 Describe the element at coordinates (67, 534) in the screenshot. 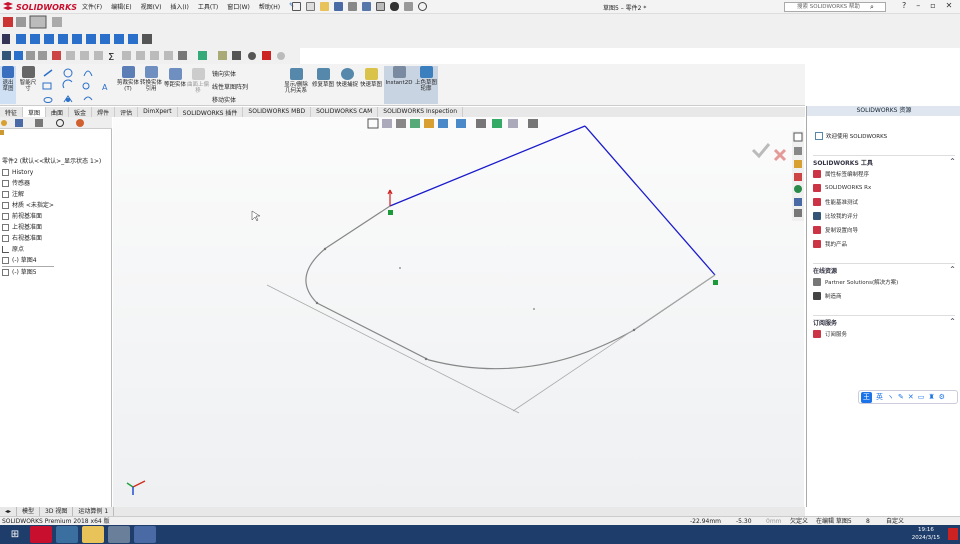

I see `taskbar-app-icon` at that location.